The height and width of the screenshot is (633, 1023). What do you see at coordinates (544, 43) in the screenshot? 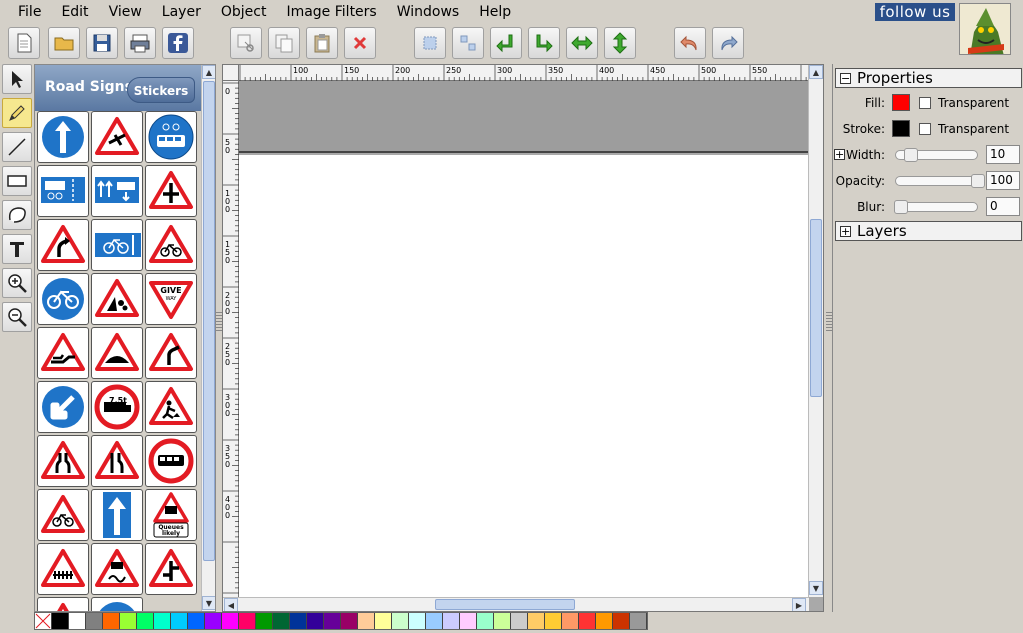
I see `send-backward-button` at bounding box center [544, 43].